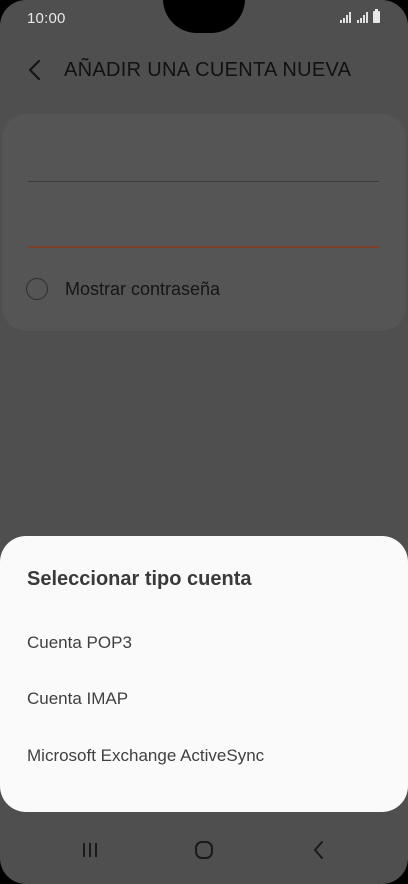  I want to click on app-bar: AÑADIR UNA CUENTA NUEVA, so click(204, 70).